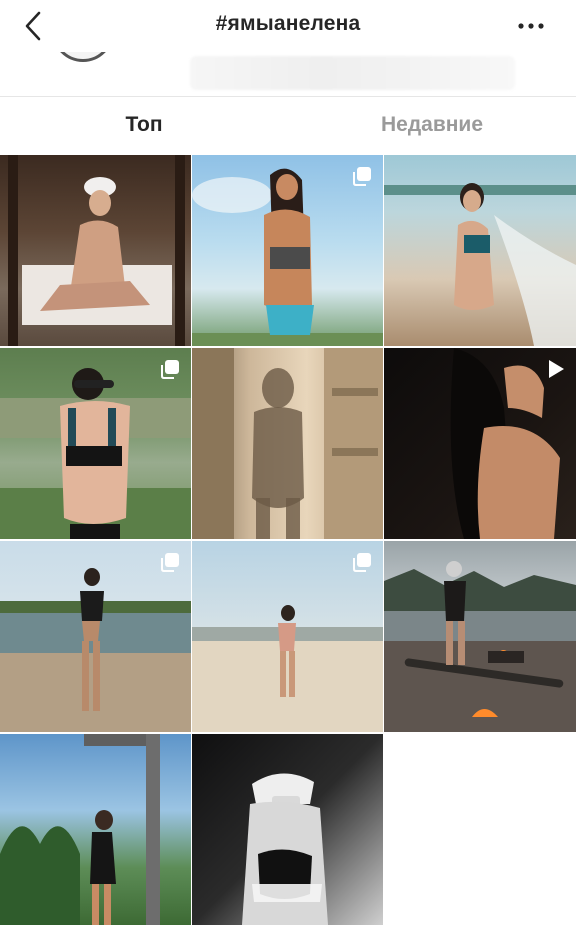  What do you see at coordinates (432, 125) in the screenshot?
I see `tab-recent: Недавние` at bounding box center [432, 125].